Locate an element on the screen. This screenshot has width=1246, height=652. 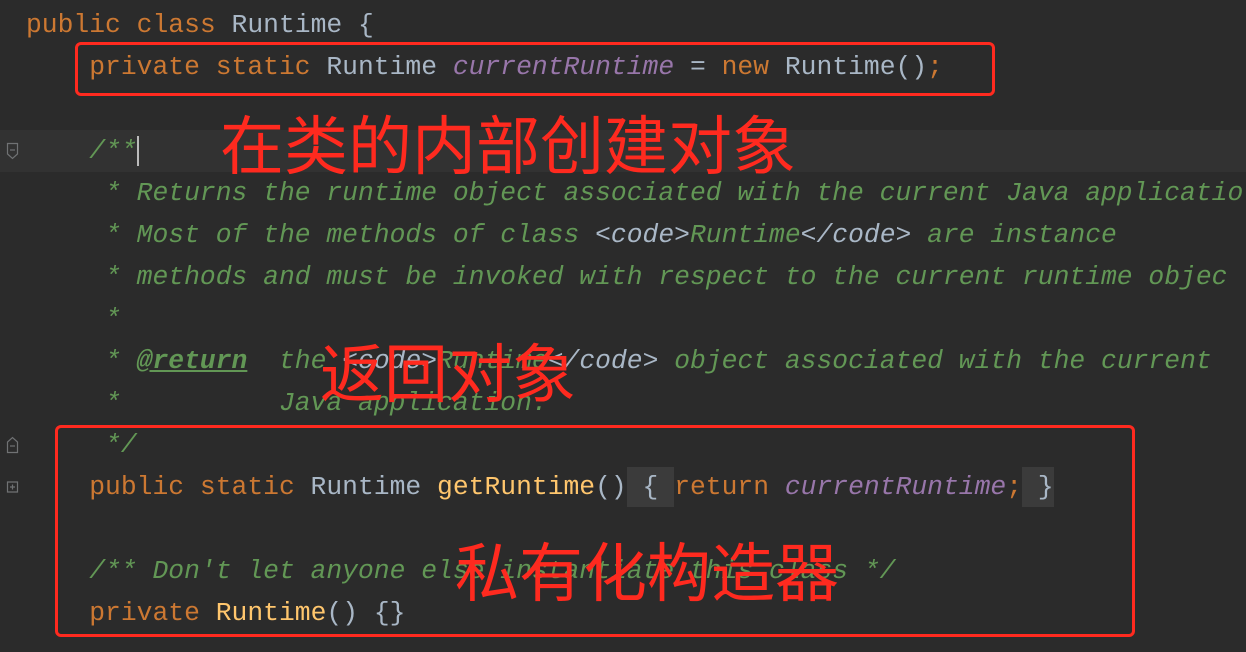
annotation-create-object: 在类的内部创建对象 is located at coordinates (508, 148).